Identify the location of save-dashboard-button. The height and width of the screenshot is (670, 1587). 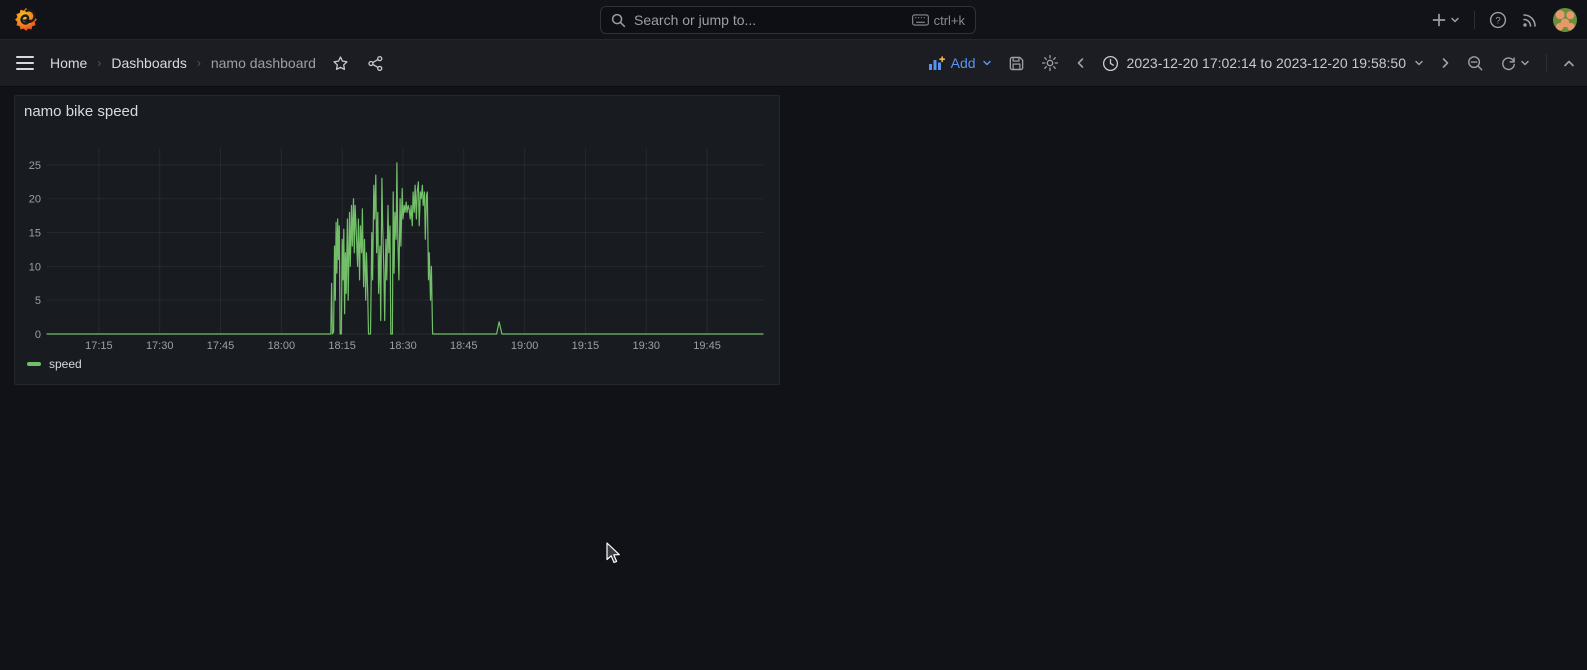
(1016, 63).